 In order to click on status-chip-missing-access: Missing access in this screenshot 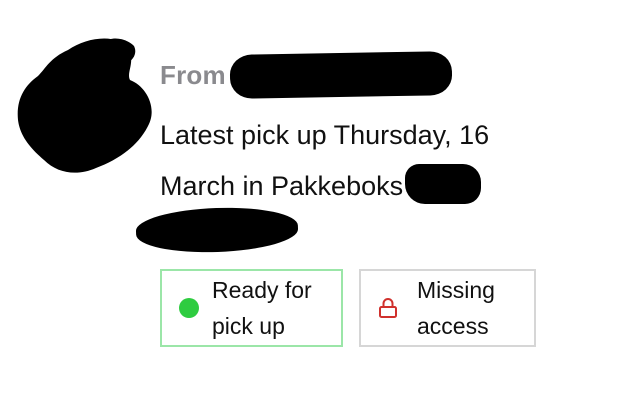, I will do `click(447, 308)`.